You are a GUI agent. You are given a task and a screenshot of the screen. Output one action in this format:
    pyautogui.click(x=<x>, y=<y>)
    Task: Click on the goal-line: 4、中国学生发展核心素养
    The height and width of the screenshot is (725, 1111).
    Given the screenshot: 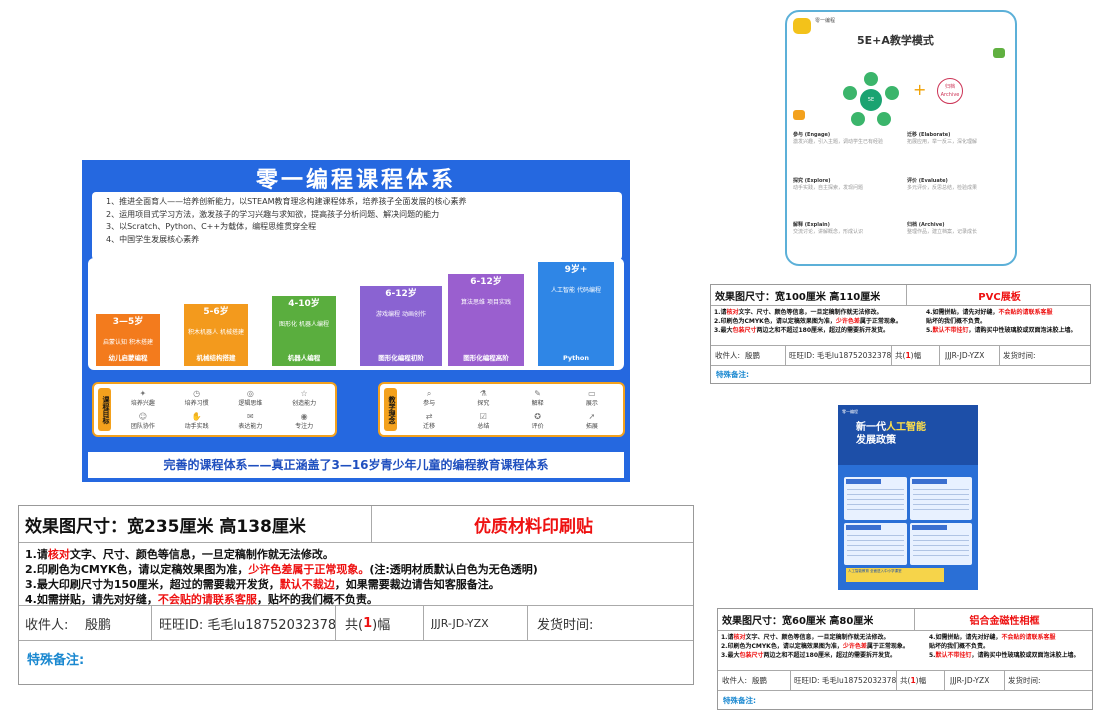 What is the action you would take?
    pyautogui.click(x=153, y=239)
    